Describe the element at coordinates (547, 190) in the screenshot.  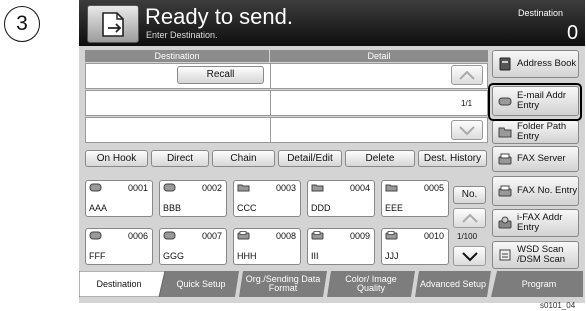
I see `side-button-label: FAX No. Entry` at that location.